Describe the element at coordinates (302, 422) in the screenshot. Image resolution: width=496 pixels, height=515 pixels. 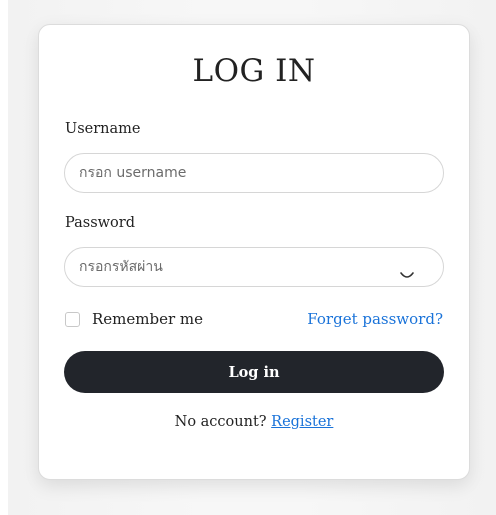
I see `register-link: Register` at that location.